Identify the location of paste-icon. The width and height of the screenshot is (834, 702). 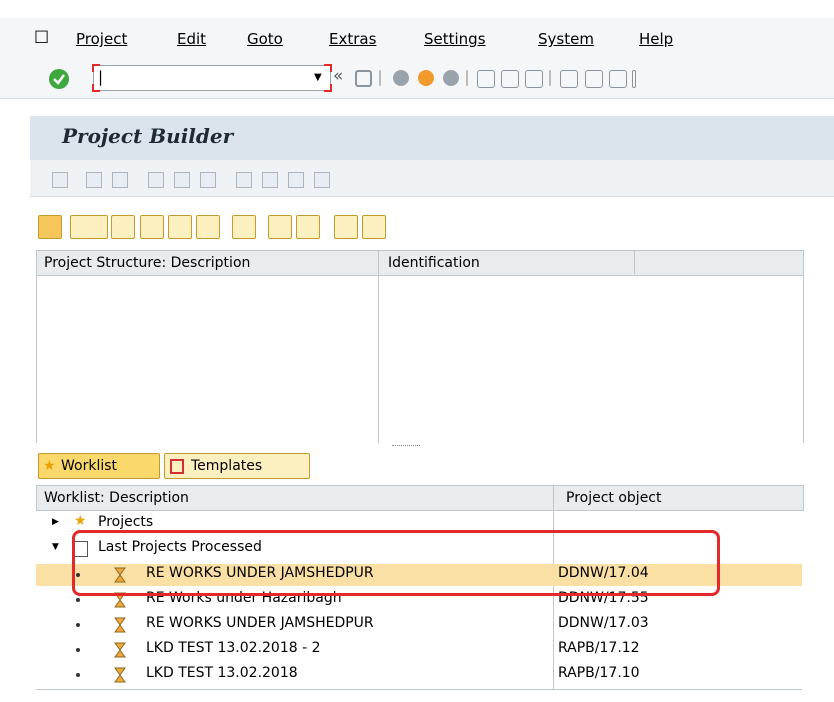
(180, 227).